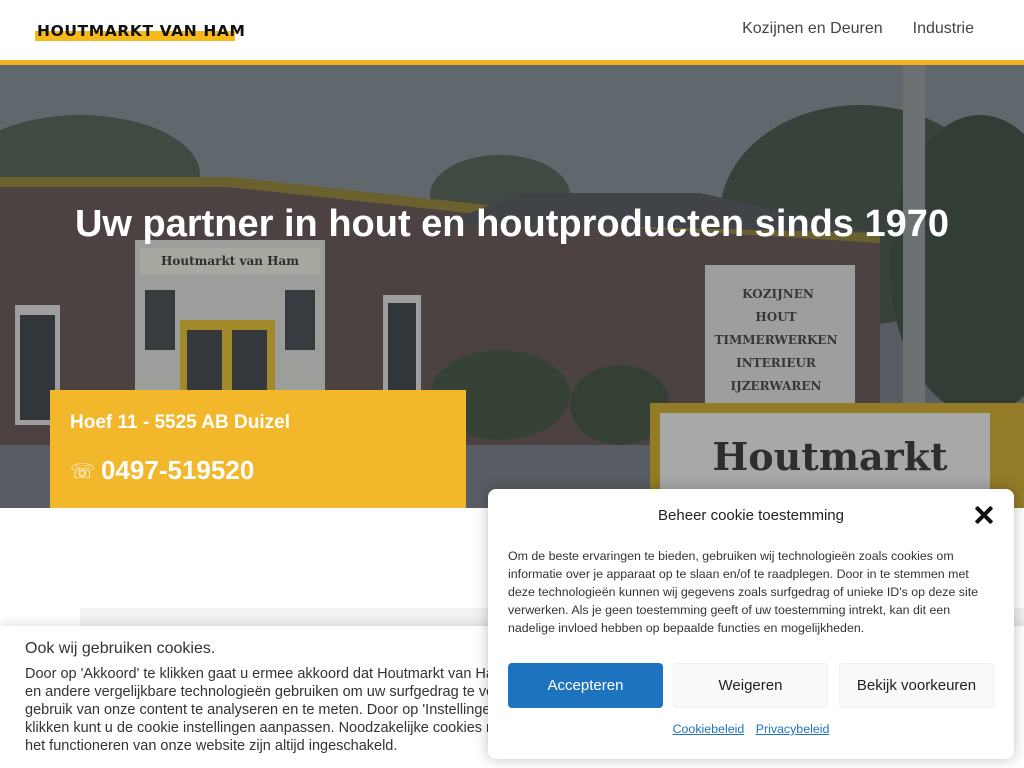 Image resolution: width=1024 pixels, height=768 pixels. Describe the element at coordinates (585, 685) in the screenshot. I see `accept-button: Accepteren` at that location.